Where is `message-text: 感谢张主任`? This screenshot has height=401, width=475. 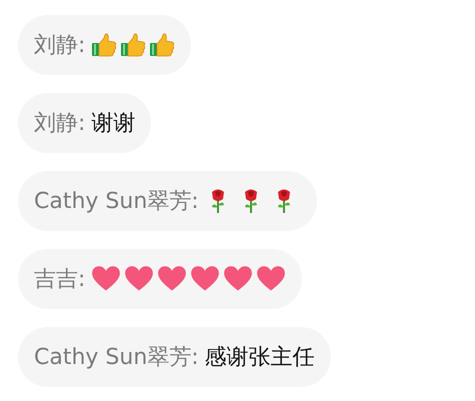
message-text: 感谢张主任 is located at coordinates (259, 358).